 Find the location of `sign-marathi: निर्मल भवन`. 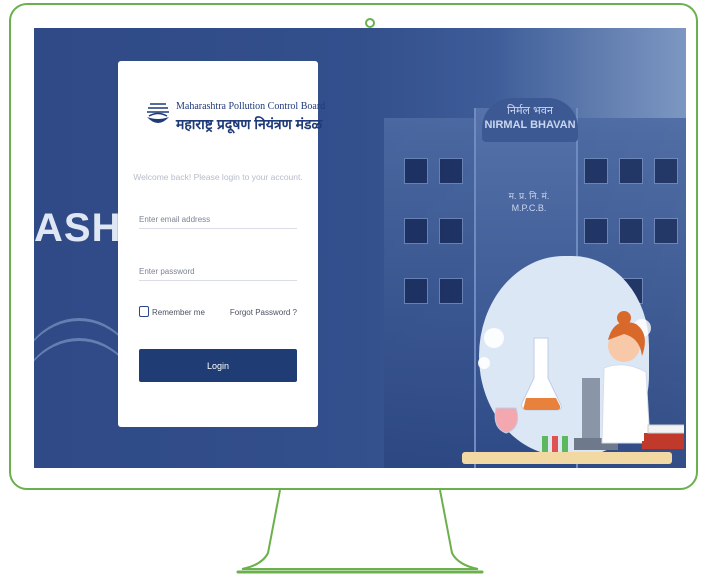

sign-marathi: निर्मल भवन is located at coordinates (530, 111).